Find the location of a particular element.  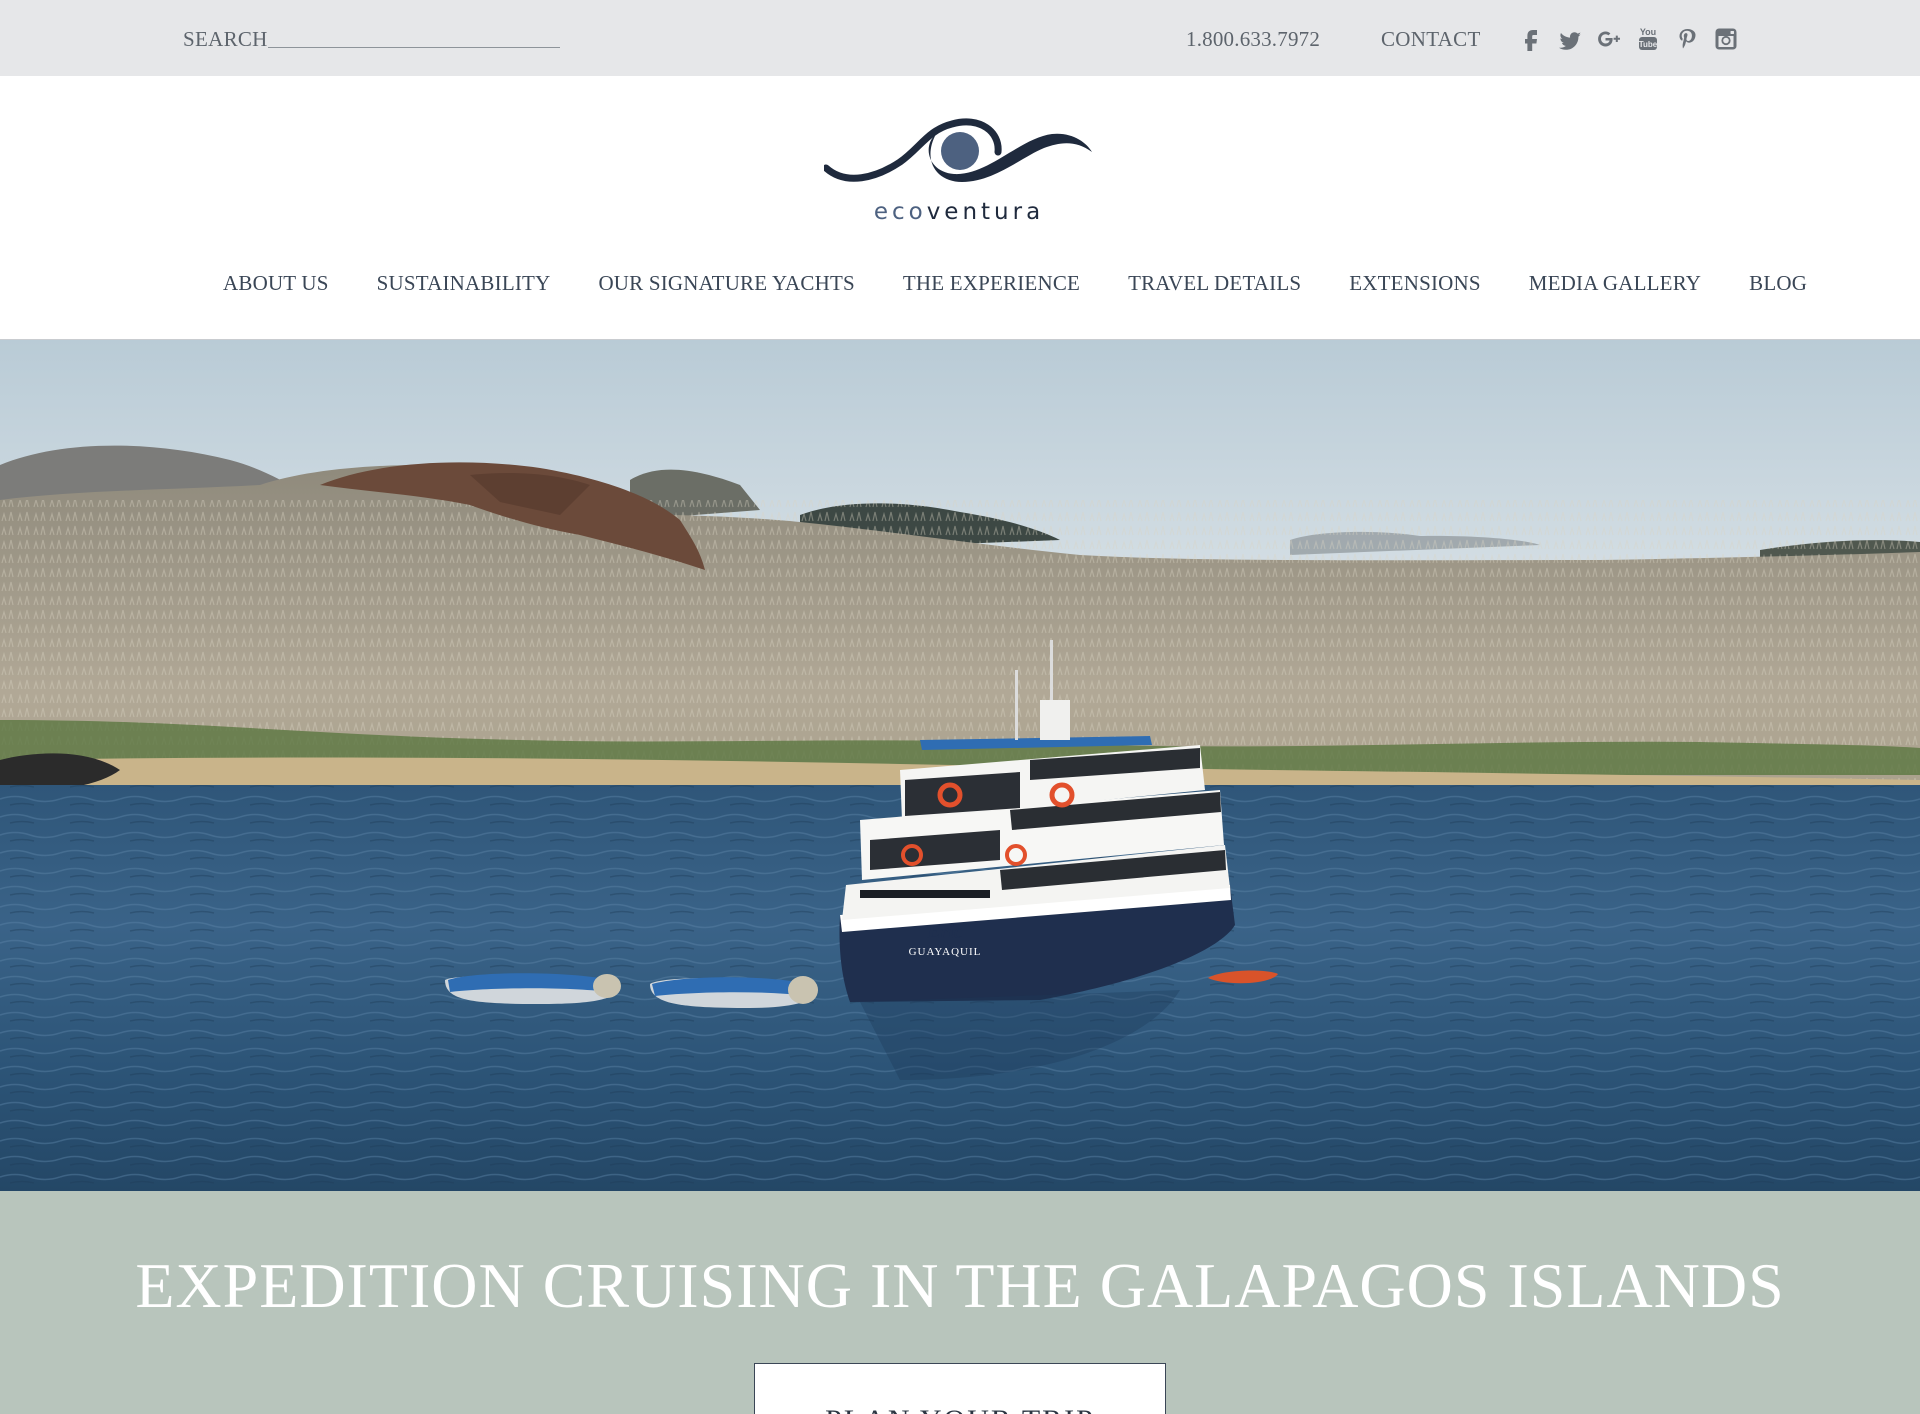

nav-item-about-us: ABOUT US is located at coordinates (276, 283).